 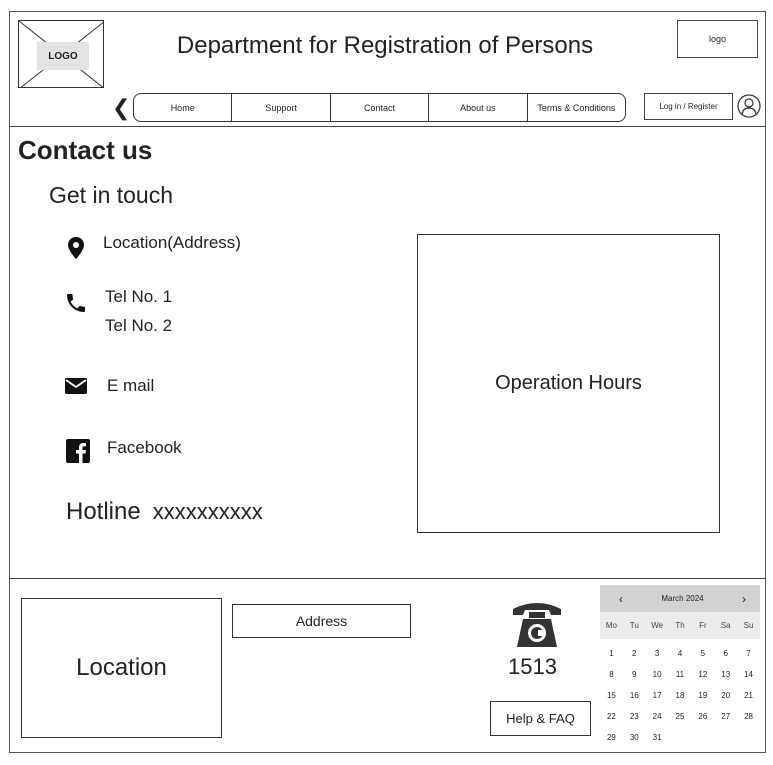 I want to click on site-title: Department for Registration of Persons, so click(x=385, y=45).